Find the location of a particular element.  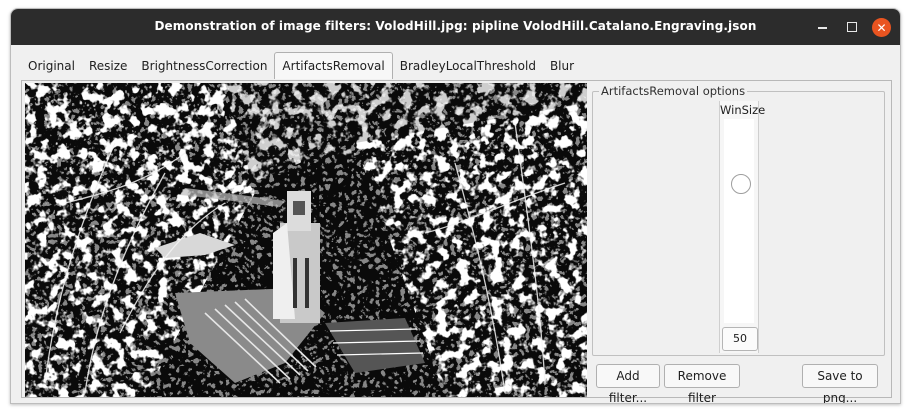

minimize-icon is located at coordinates (822, 27).